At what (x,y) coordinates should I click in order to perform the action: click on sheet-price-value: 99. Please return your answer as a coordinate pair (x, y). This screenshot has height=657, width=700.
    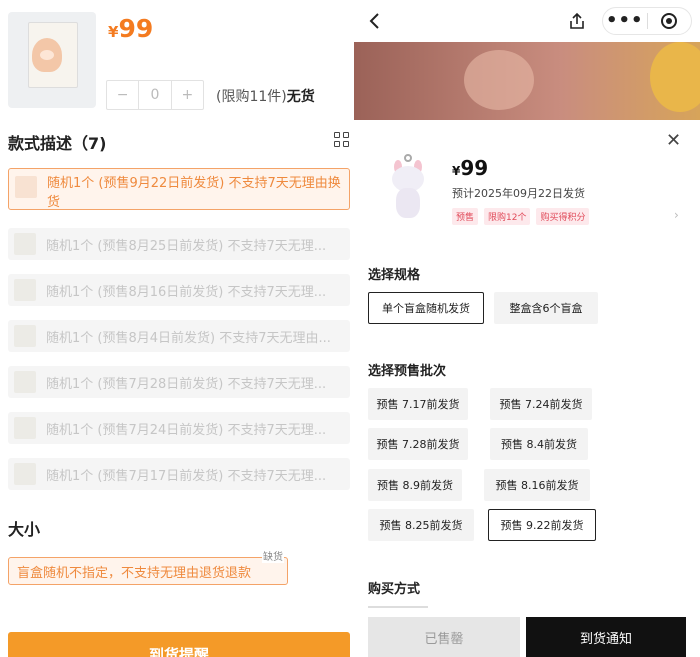
    Looking at the image, I should click on (474, 168).